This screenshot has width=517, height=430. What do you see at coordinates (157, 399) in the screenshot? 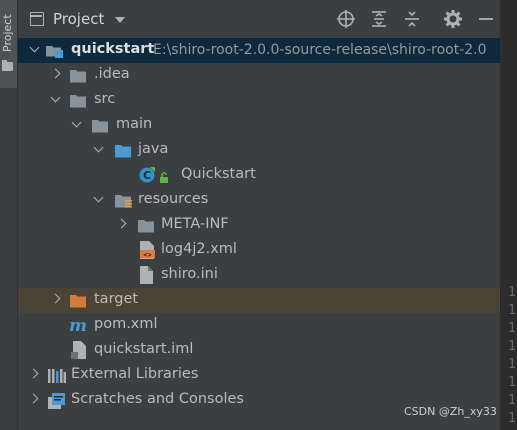
I see `tree-label-scratches: Scratches and Consoles` at bounding box center [157, 399].